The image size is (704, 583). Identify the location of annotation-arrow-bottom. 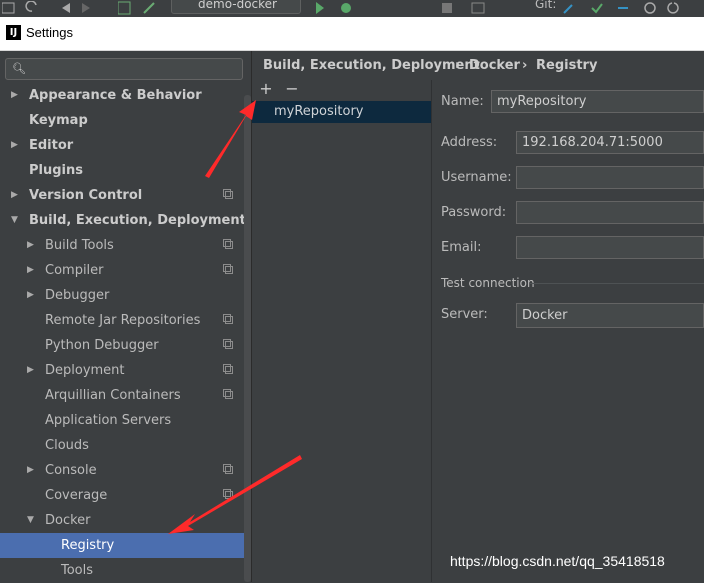
(235, 494).